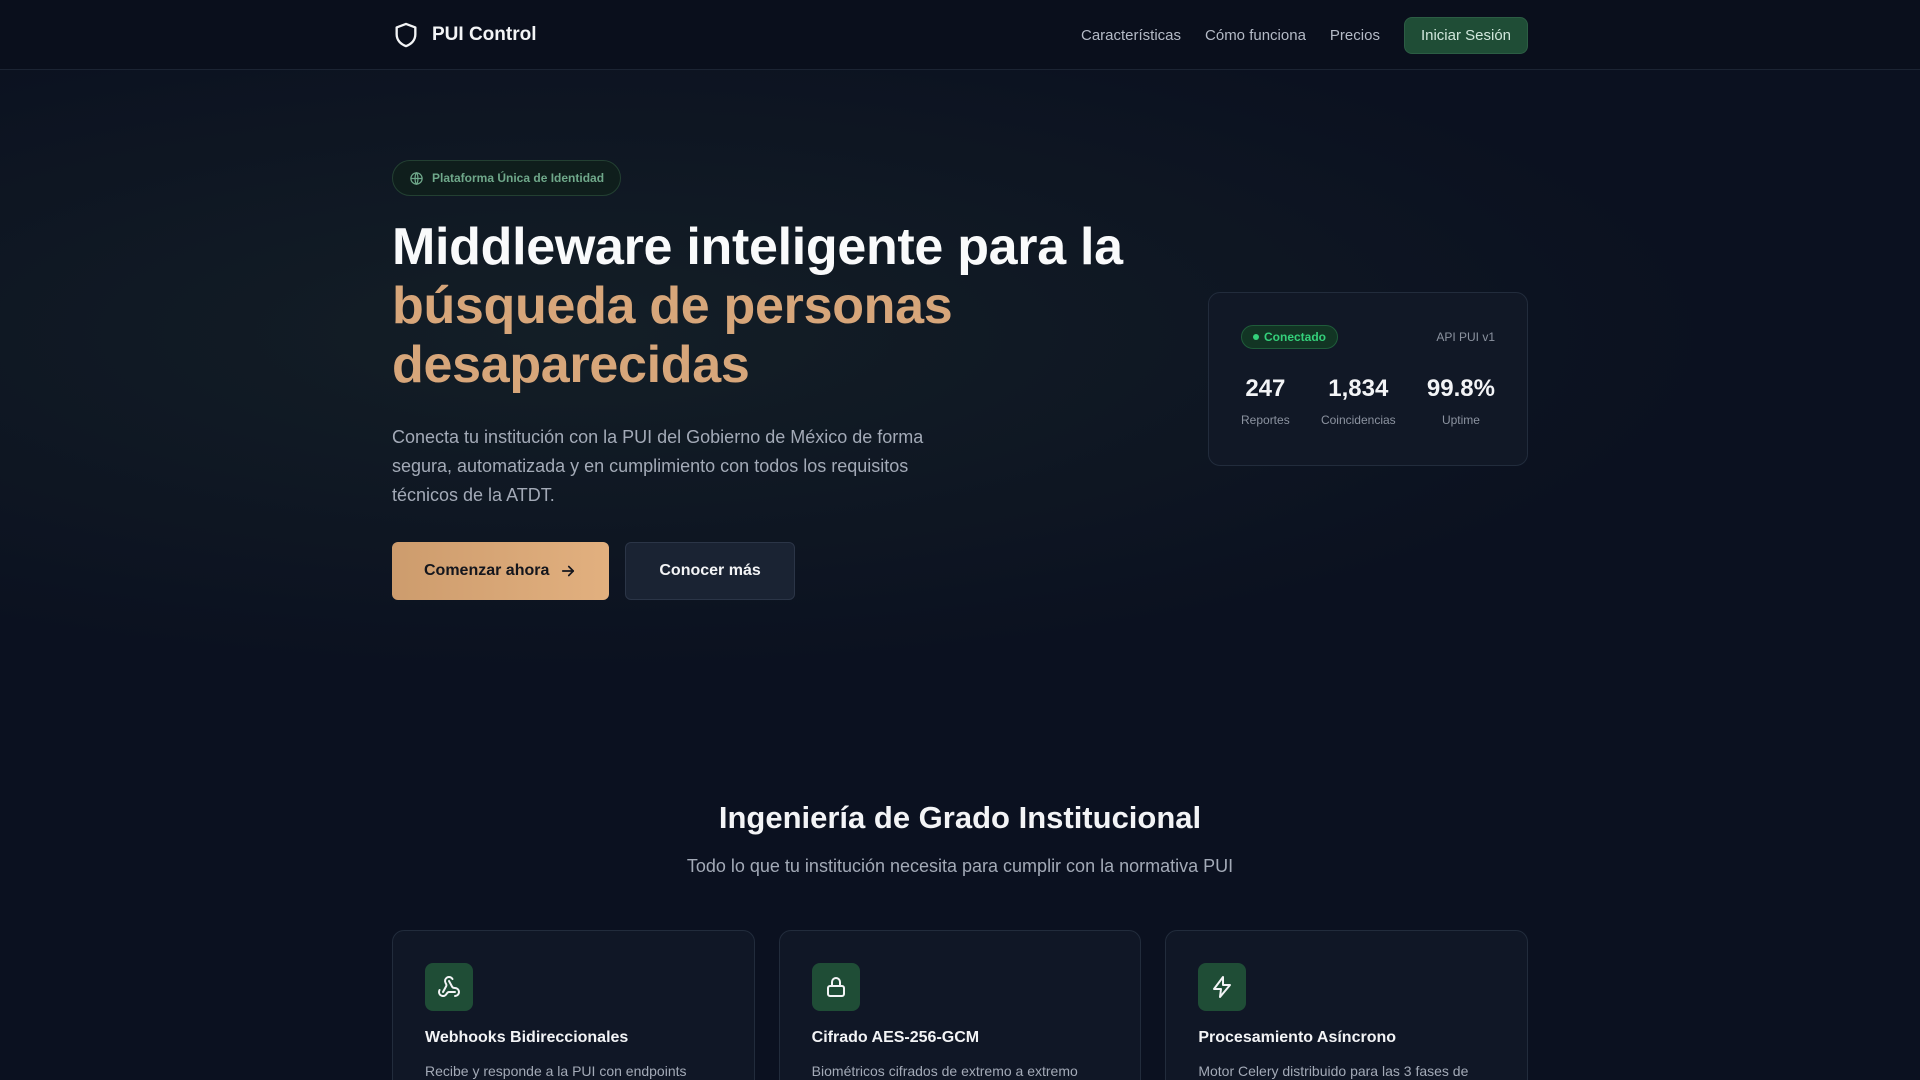 The height and width of the screenshot is (1080, 1920). Describe the element at coordinates (1265, 388) in the screenshot. I see `stat-value: 247` at that location.